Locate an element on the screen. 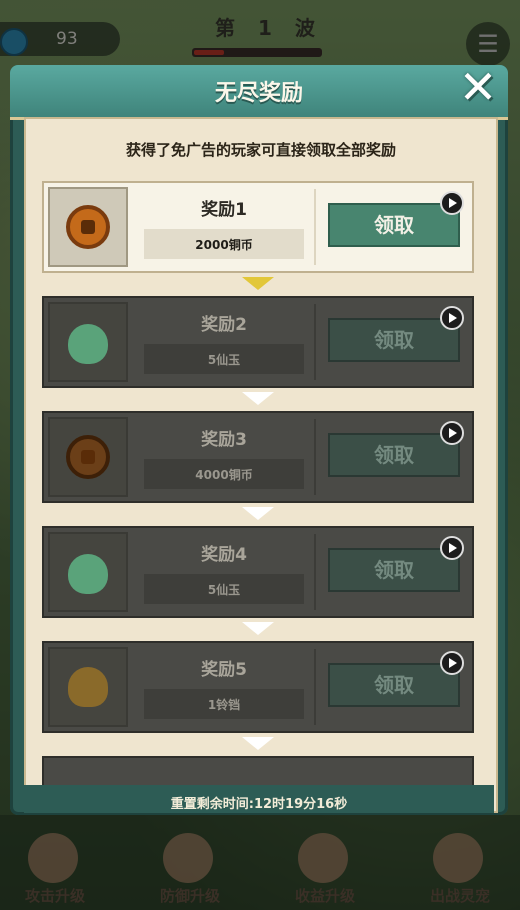  nav-income-upgrade: 收益升级 is located at coordinates (325, 862).